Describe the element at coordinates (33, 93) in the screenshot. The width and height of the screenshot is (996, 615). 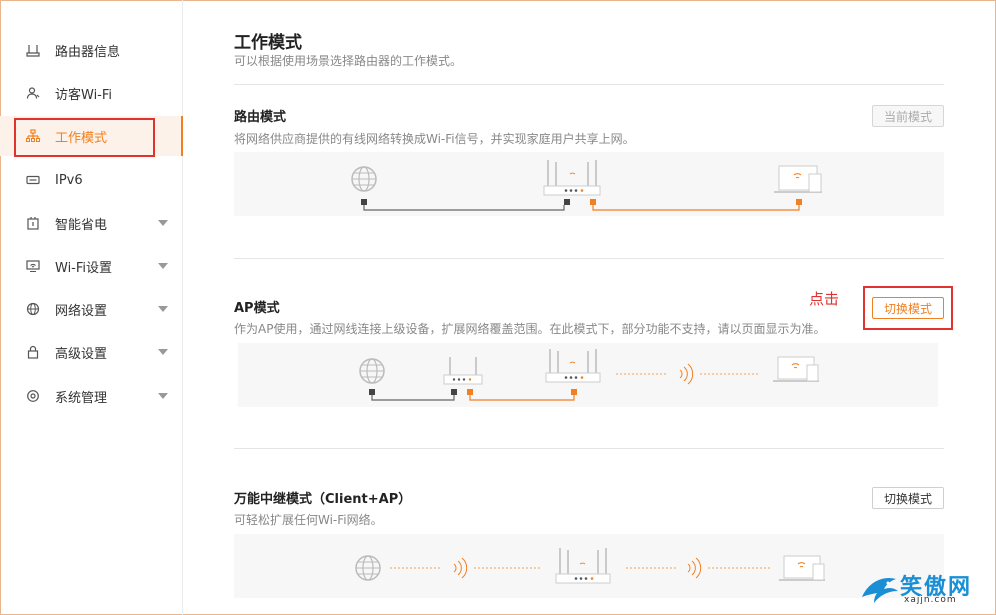
I see `guest-user-icon` at that location.